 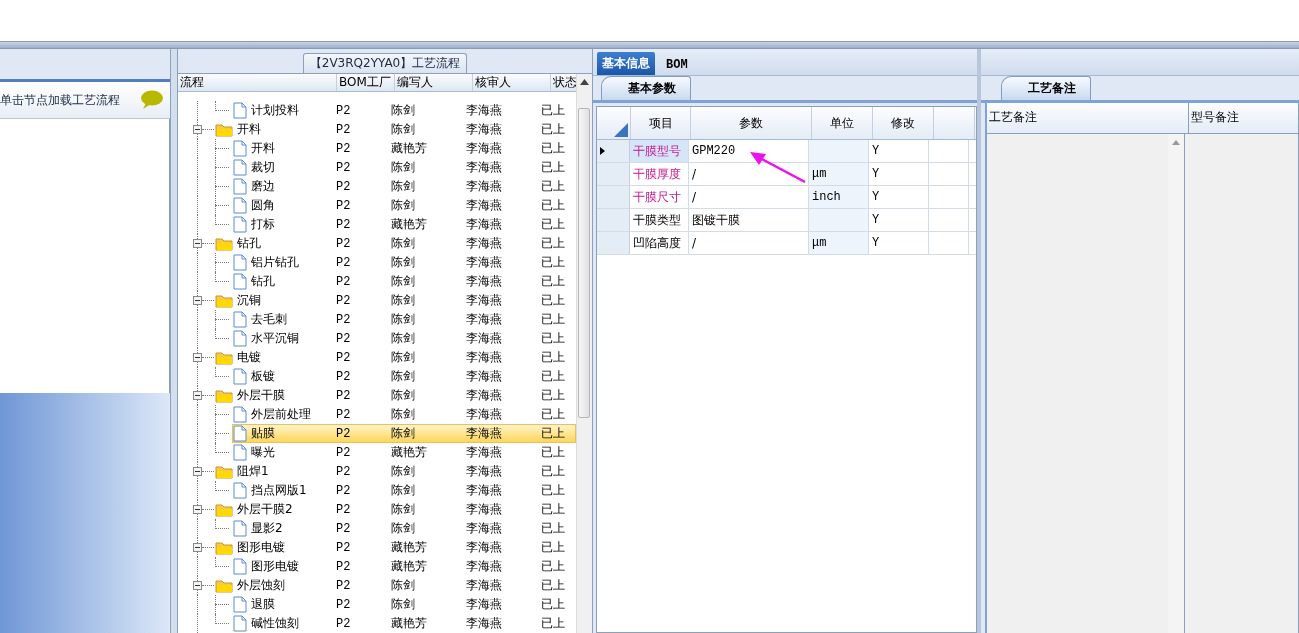 I want to click on tree-node: 显影2 P2 陈剑 李海燕 已上, so click(x=404, y=528).